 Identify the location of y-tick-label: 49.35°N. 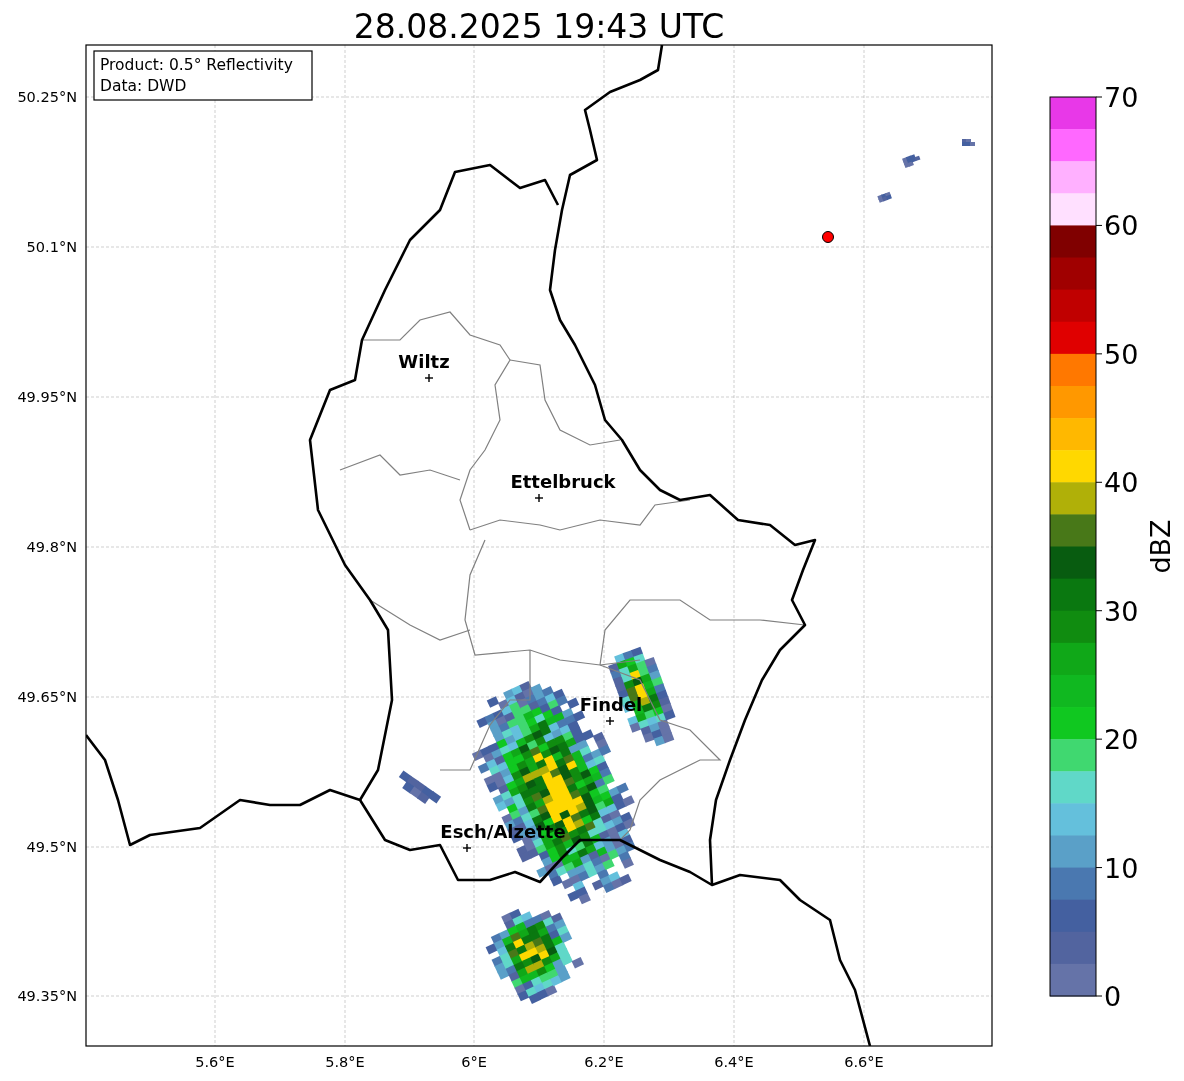
(47, 996).